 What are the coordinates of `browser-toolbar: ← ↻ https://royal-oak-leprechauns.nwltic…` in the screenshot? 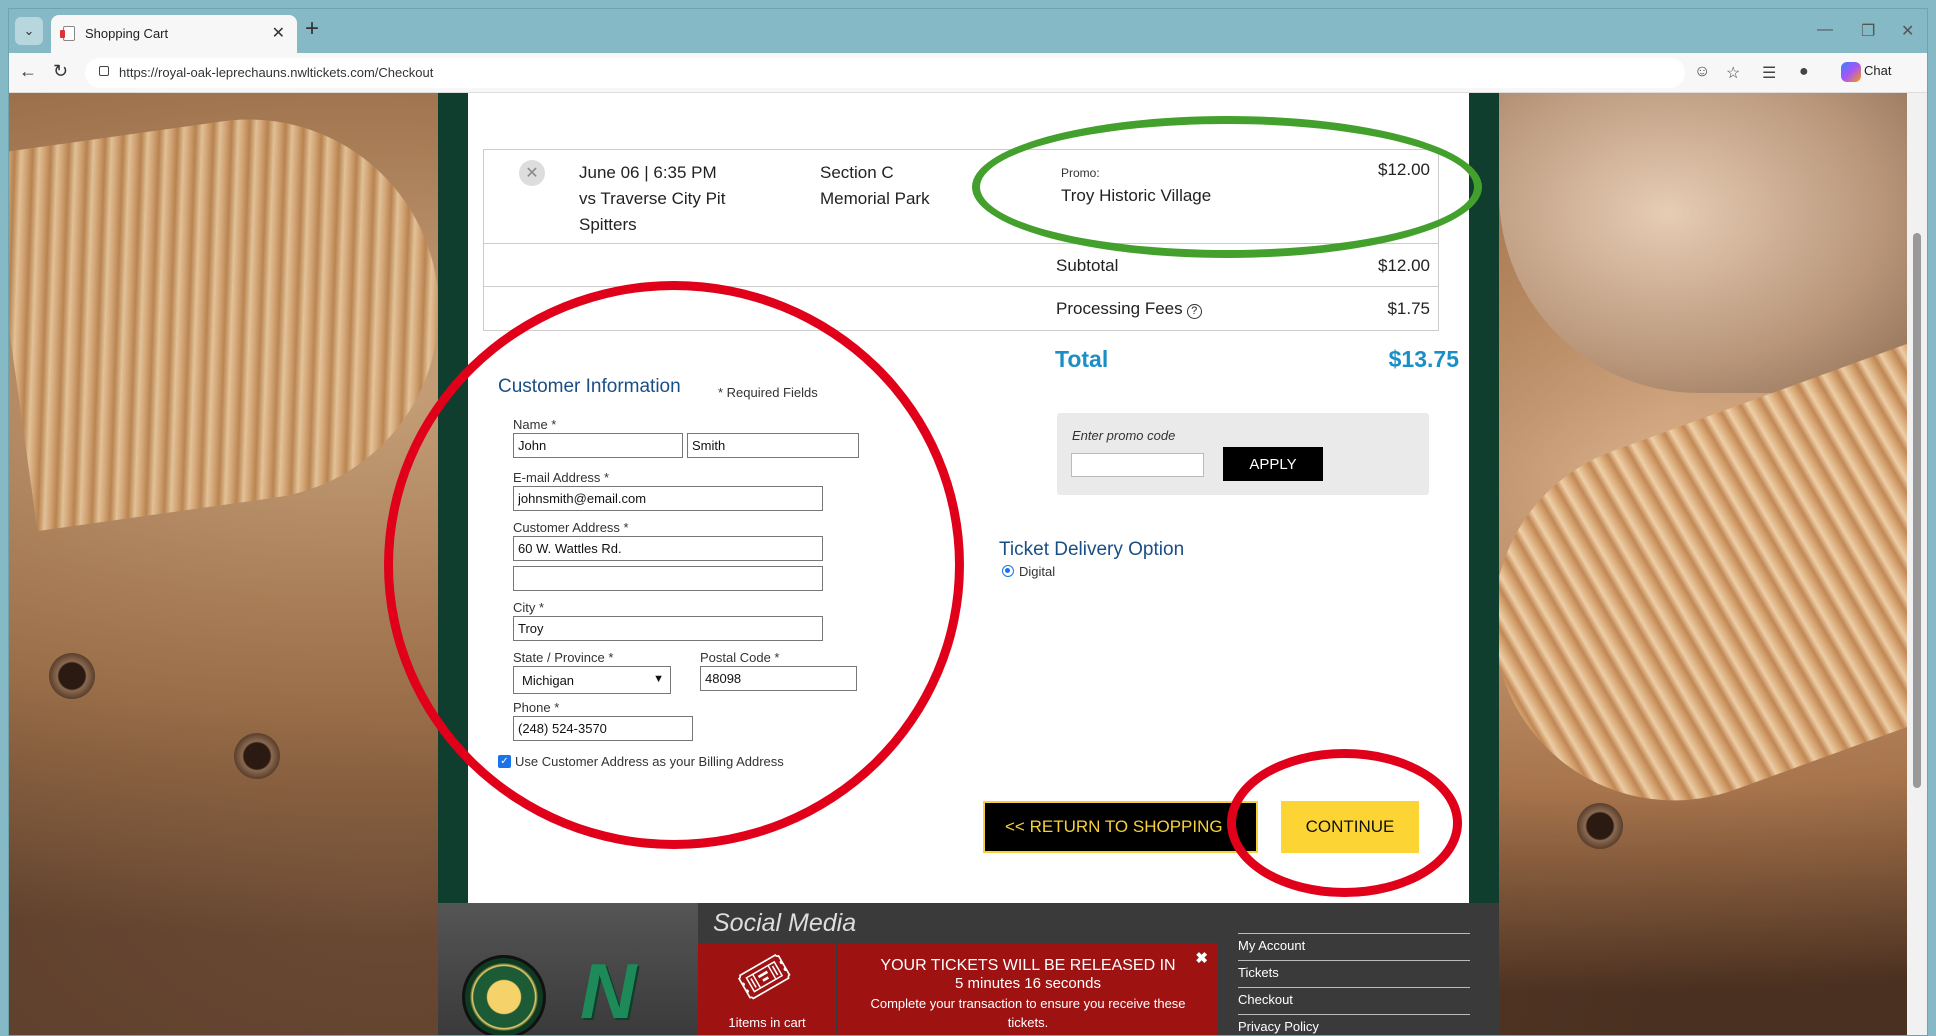 It's located at (968, 73).